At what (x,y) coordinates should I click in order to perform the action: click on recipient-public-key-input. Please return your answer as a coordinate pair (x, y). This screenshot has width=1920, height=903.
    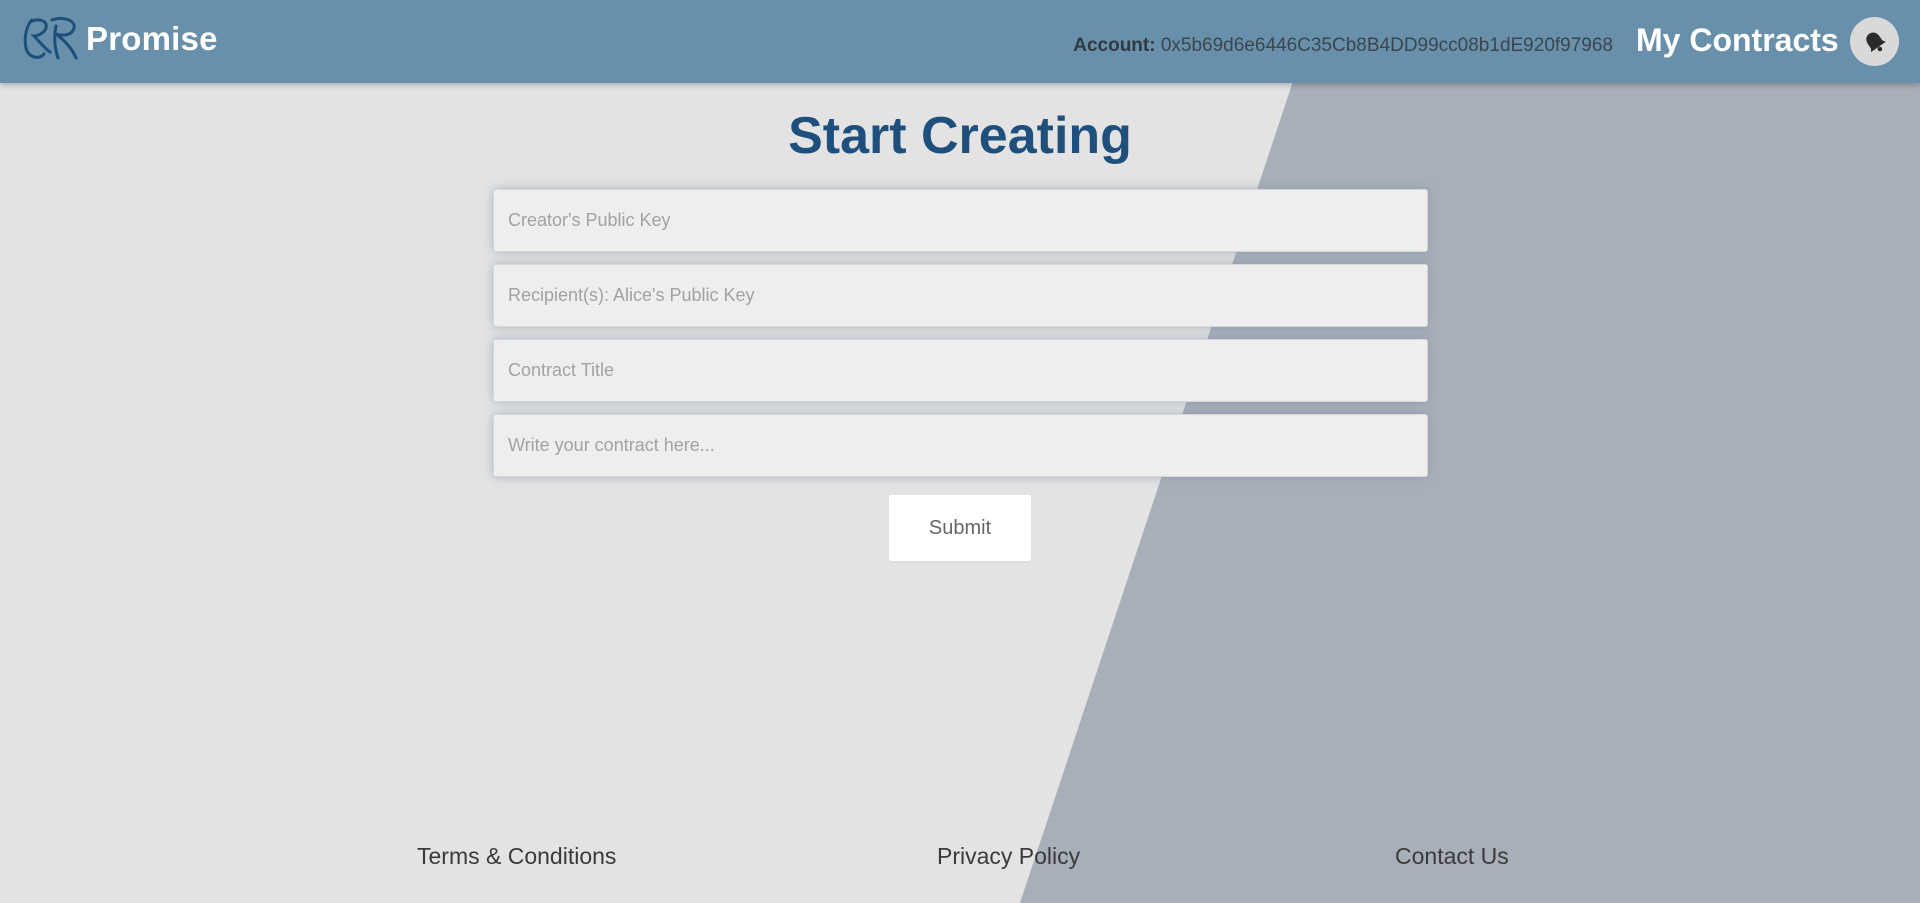
    Looking at the image, I should click on (960, 295).